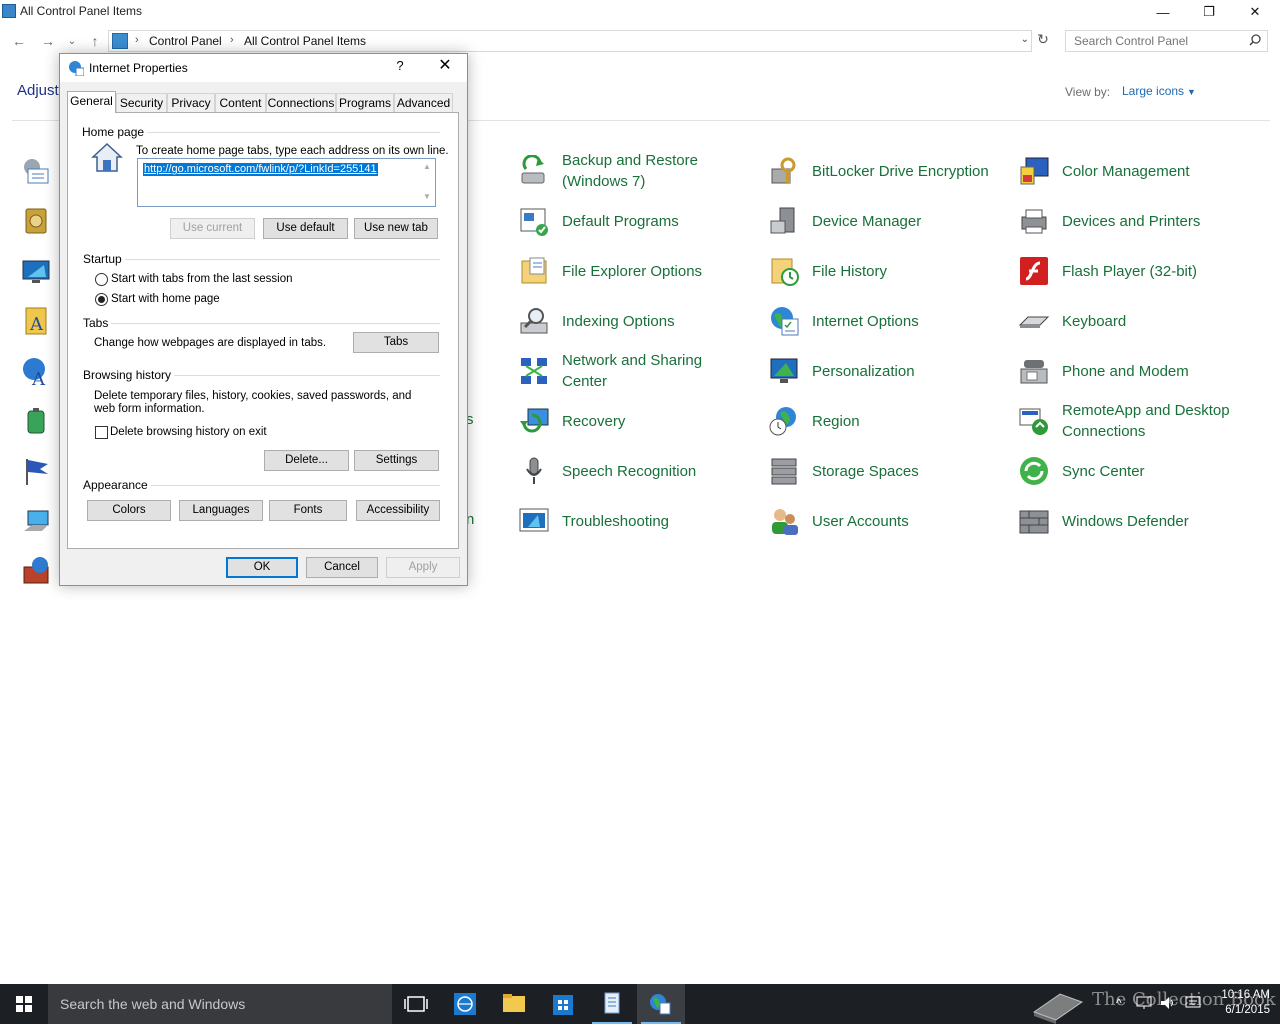  What do you see at coordinates (398, 510) in the screenshot?
I see `accessibility-button: Accessibility` at bounding box center [398, 510].